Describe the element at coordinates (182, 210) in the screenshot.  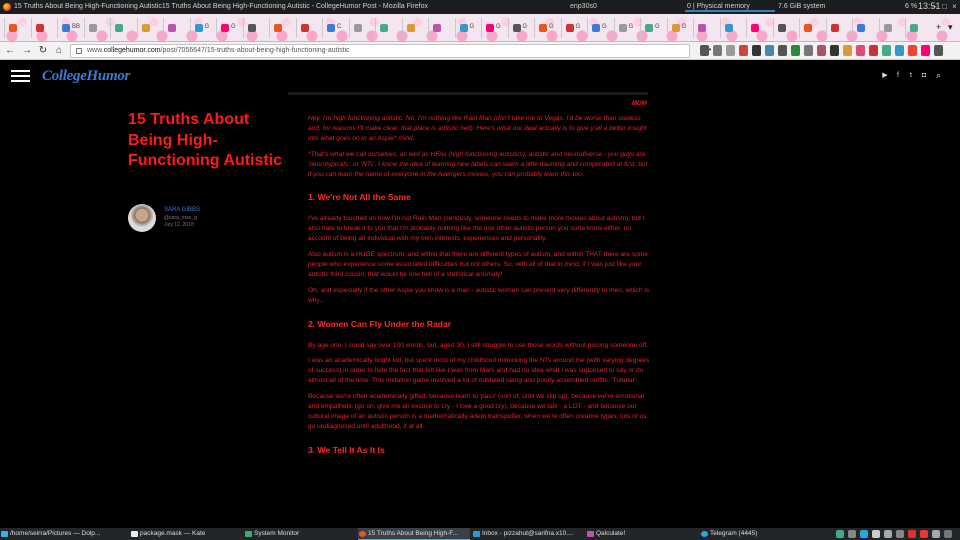
I see `author-name: SARA GIBBS` at that location.